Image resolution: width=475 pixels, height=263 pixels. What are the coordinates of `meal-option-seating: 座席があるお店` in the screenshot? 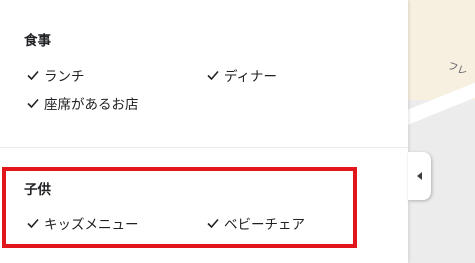 It's located at (82, 103).